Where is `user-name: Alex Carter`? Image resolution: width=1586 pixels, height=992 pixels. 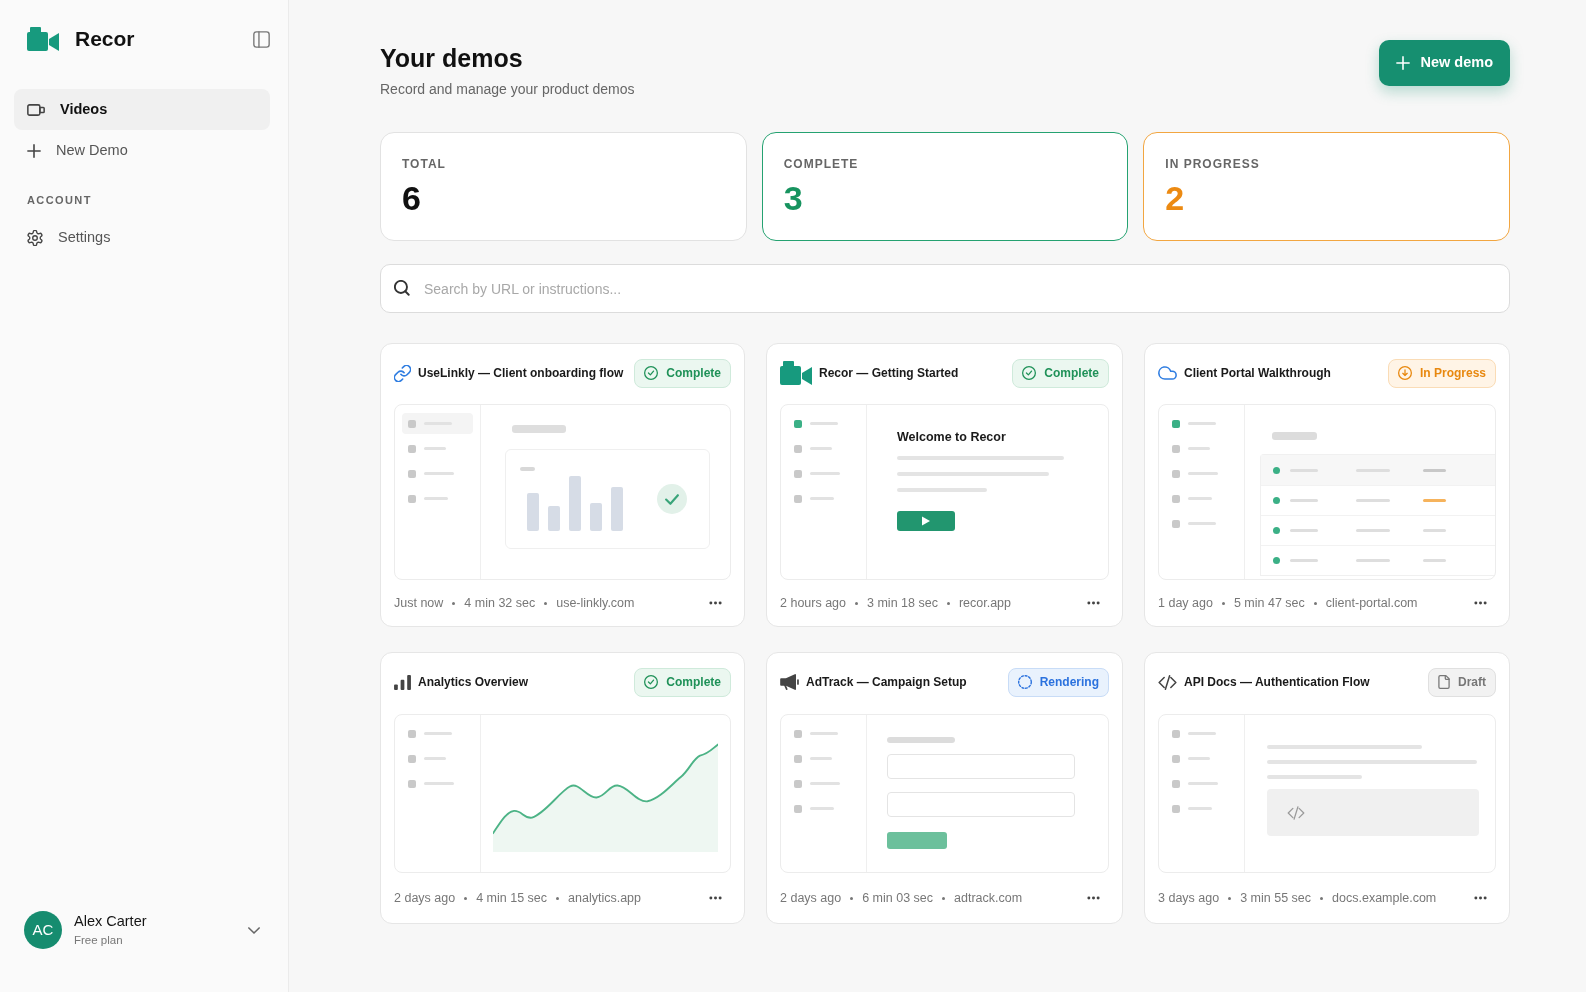
user-name: Alex Carter is located at coordinates (110, 921).